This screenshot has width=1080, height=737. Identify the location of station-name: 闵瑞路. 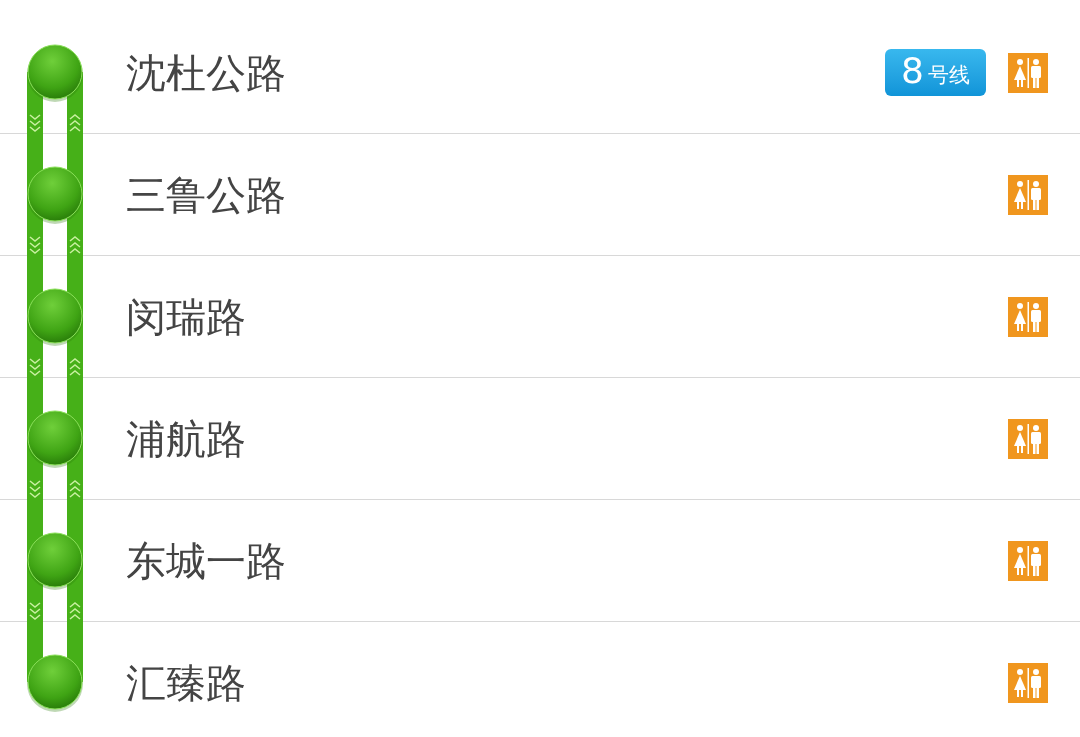
(186, 316).